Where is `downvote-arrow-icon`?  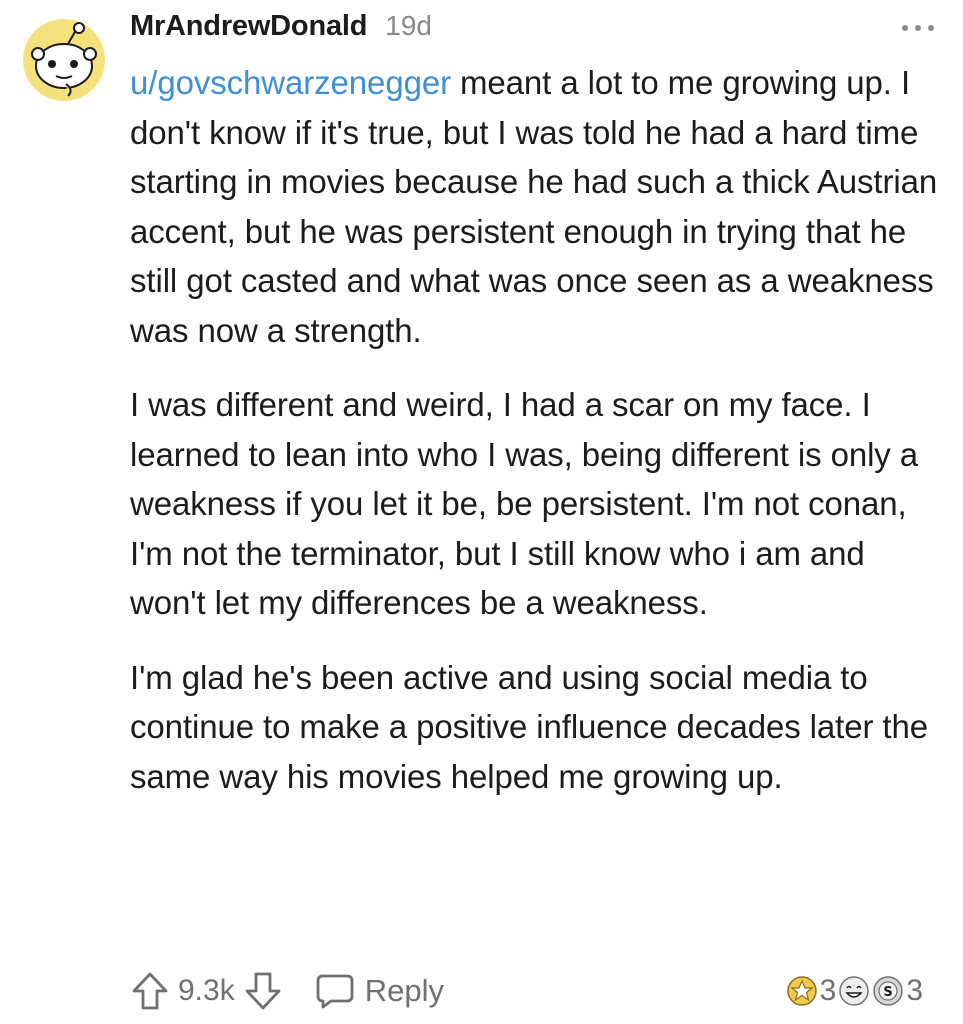
downvote-arrow-icon is located at coordinates (263, 991).